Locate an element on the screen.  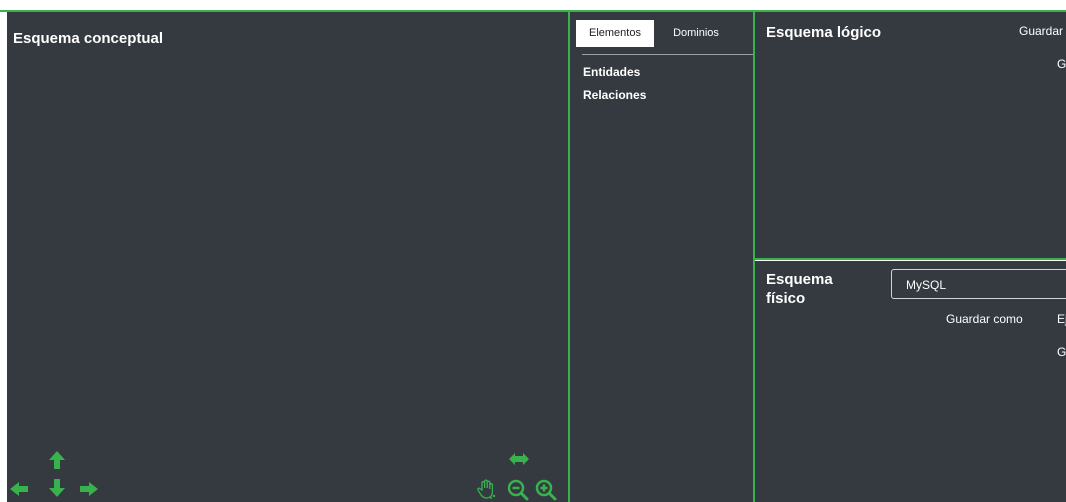
tree-item-relaciones: Relaciones is located at coordinates (614, 95).